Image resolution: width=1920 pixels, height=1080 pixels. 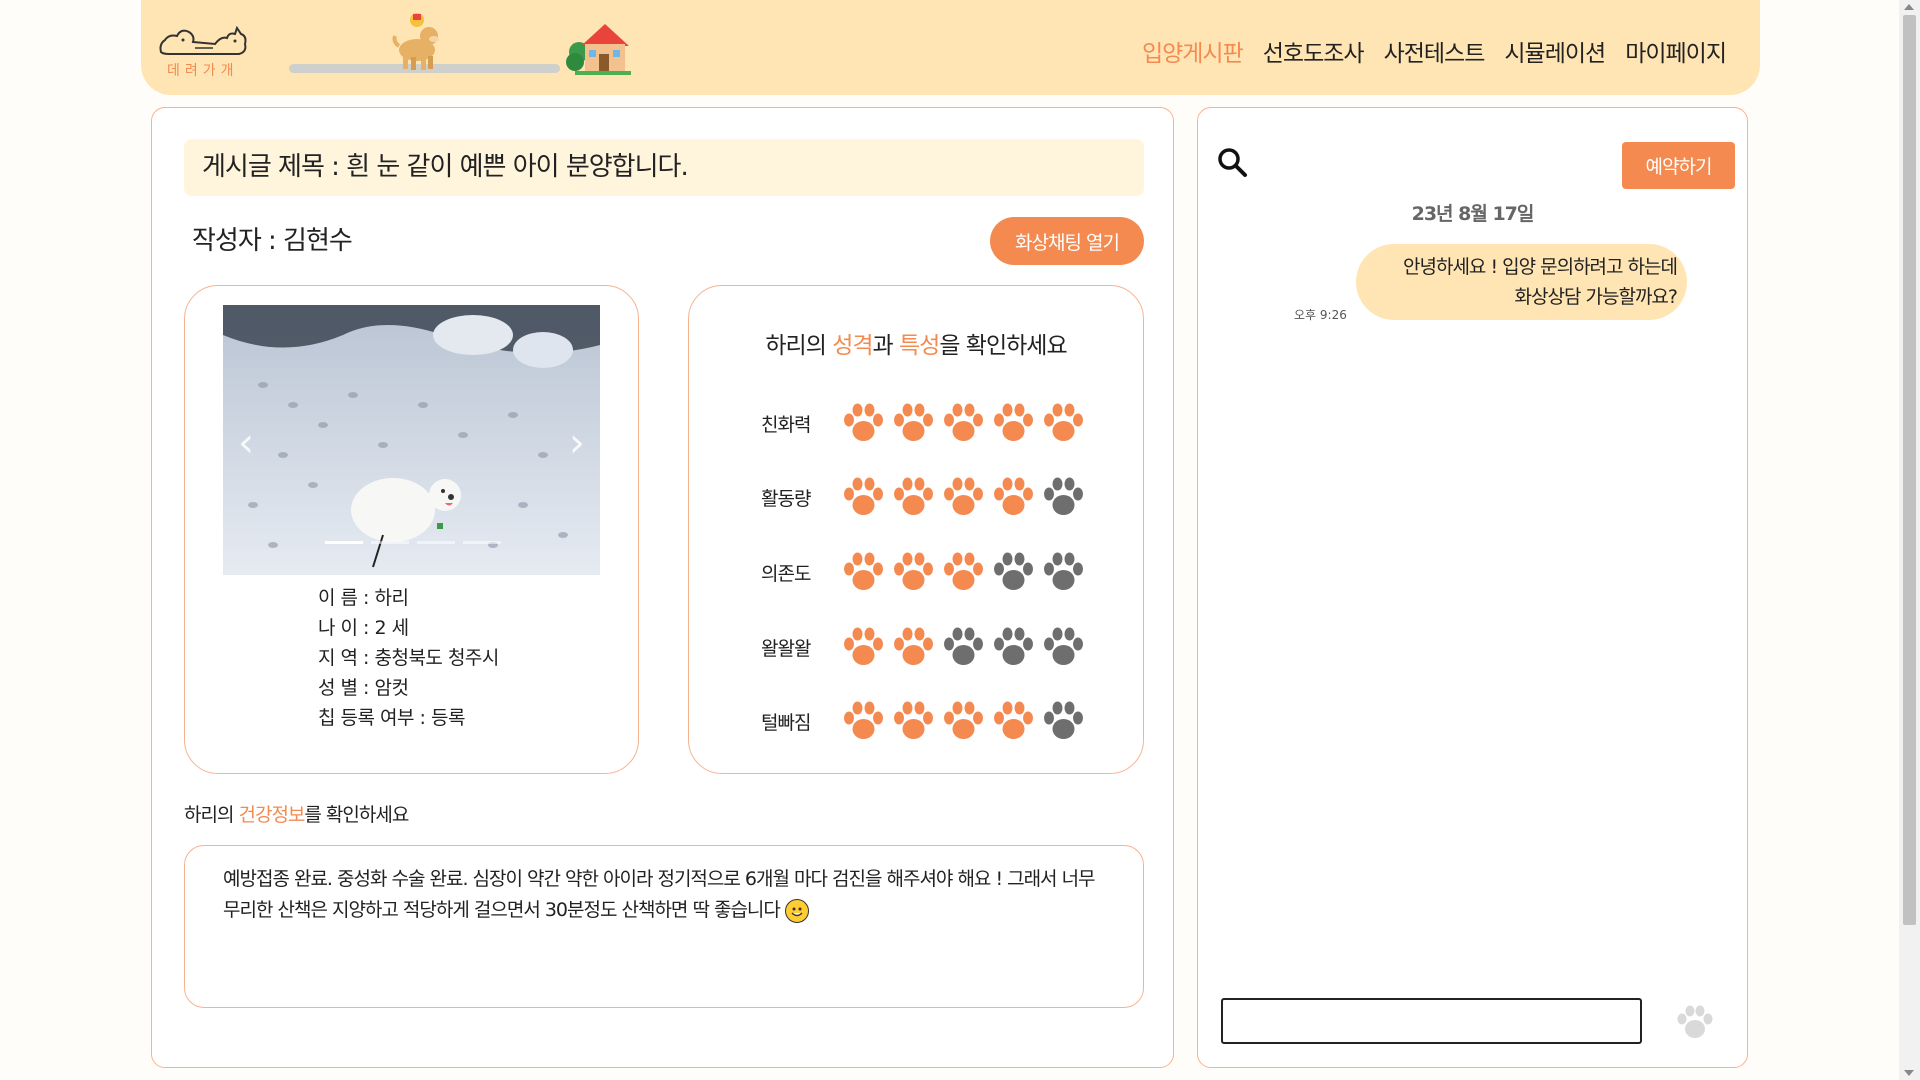 What do you see at coordinates (1909, 470) in the screenshot?
I see `scroll-thumb` at bounding box center [1909, 470].